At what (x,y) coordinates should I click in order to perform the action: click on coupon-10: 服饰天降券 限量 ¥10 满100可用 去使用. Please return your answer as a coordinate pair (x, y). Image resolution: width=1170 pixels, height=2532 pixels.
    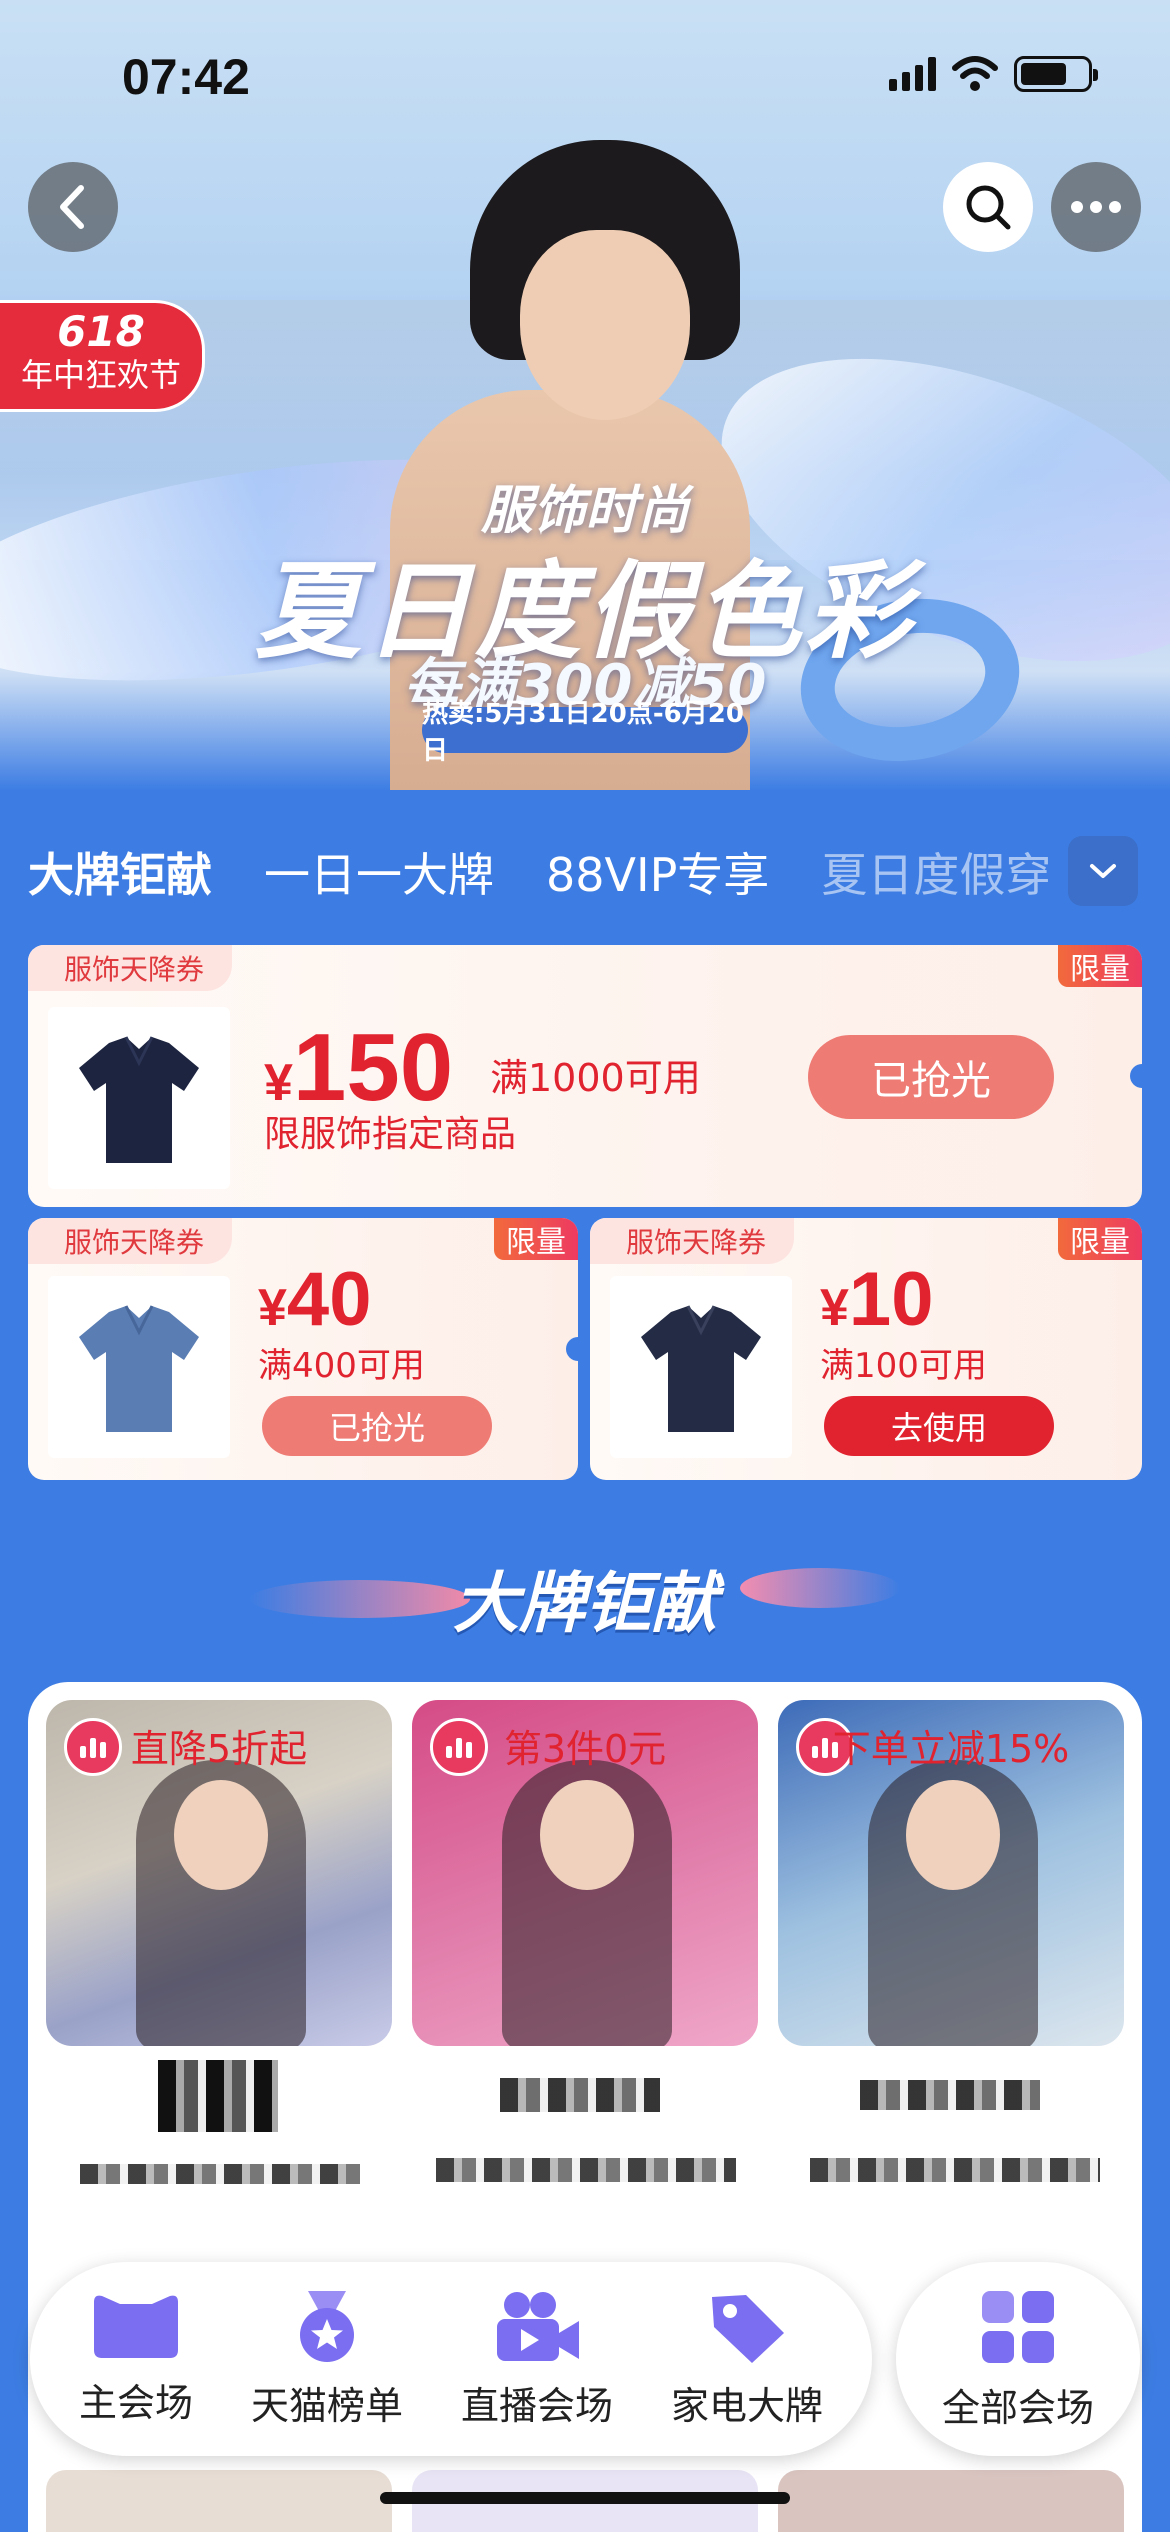
    Looking at the image, I should click on (866, 1349).